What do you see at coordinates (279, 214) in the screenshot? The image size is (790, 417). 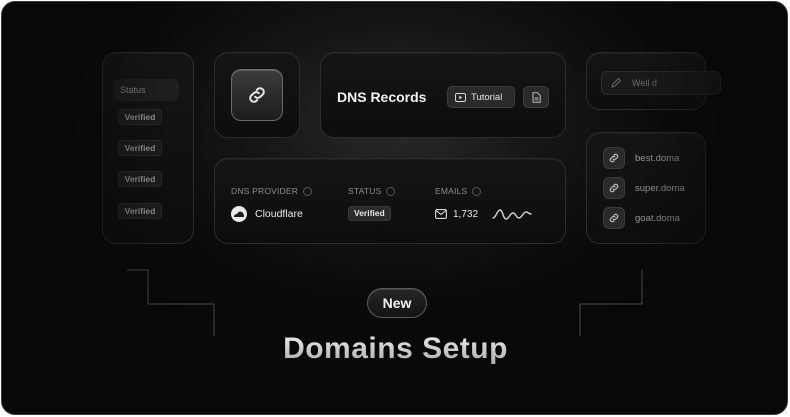 I see `provider-name: Cloudflare` at bounding box center [279, 214].